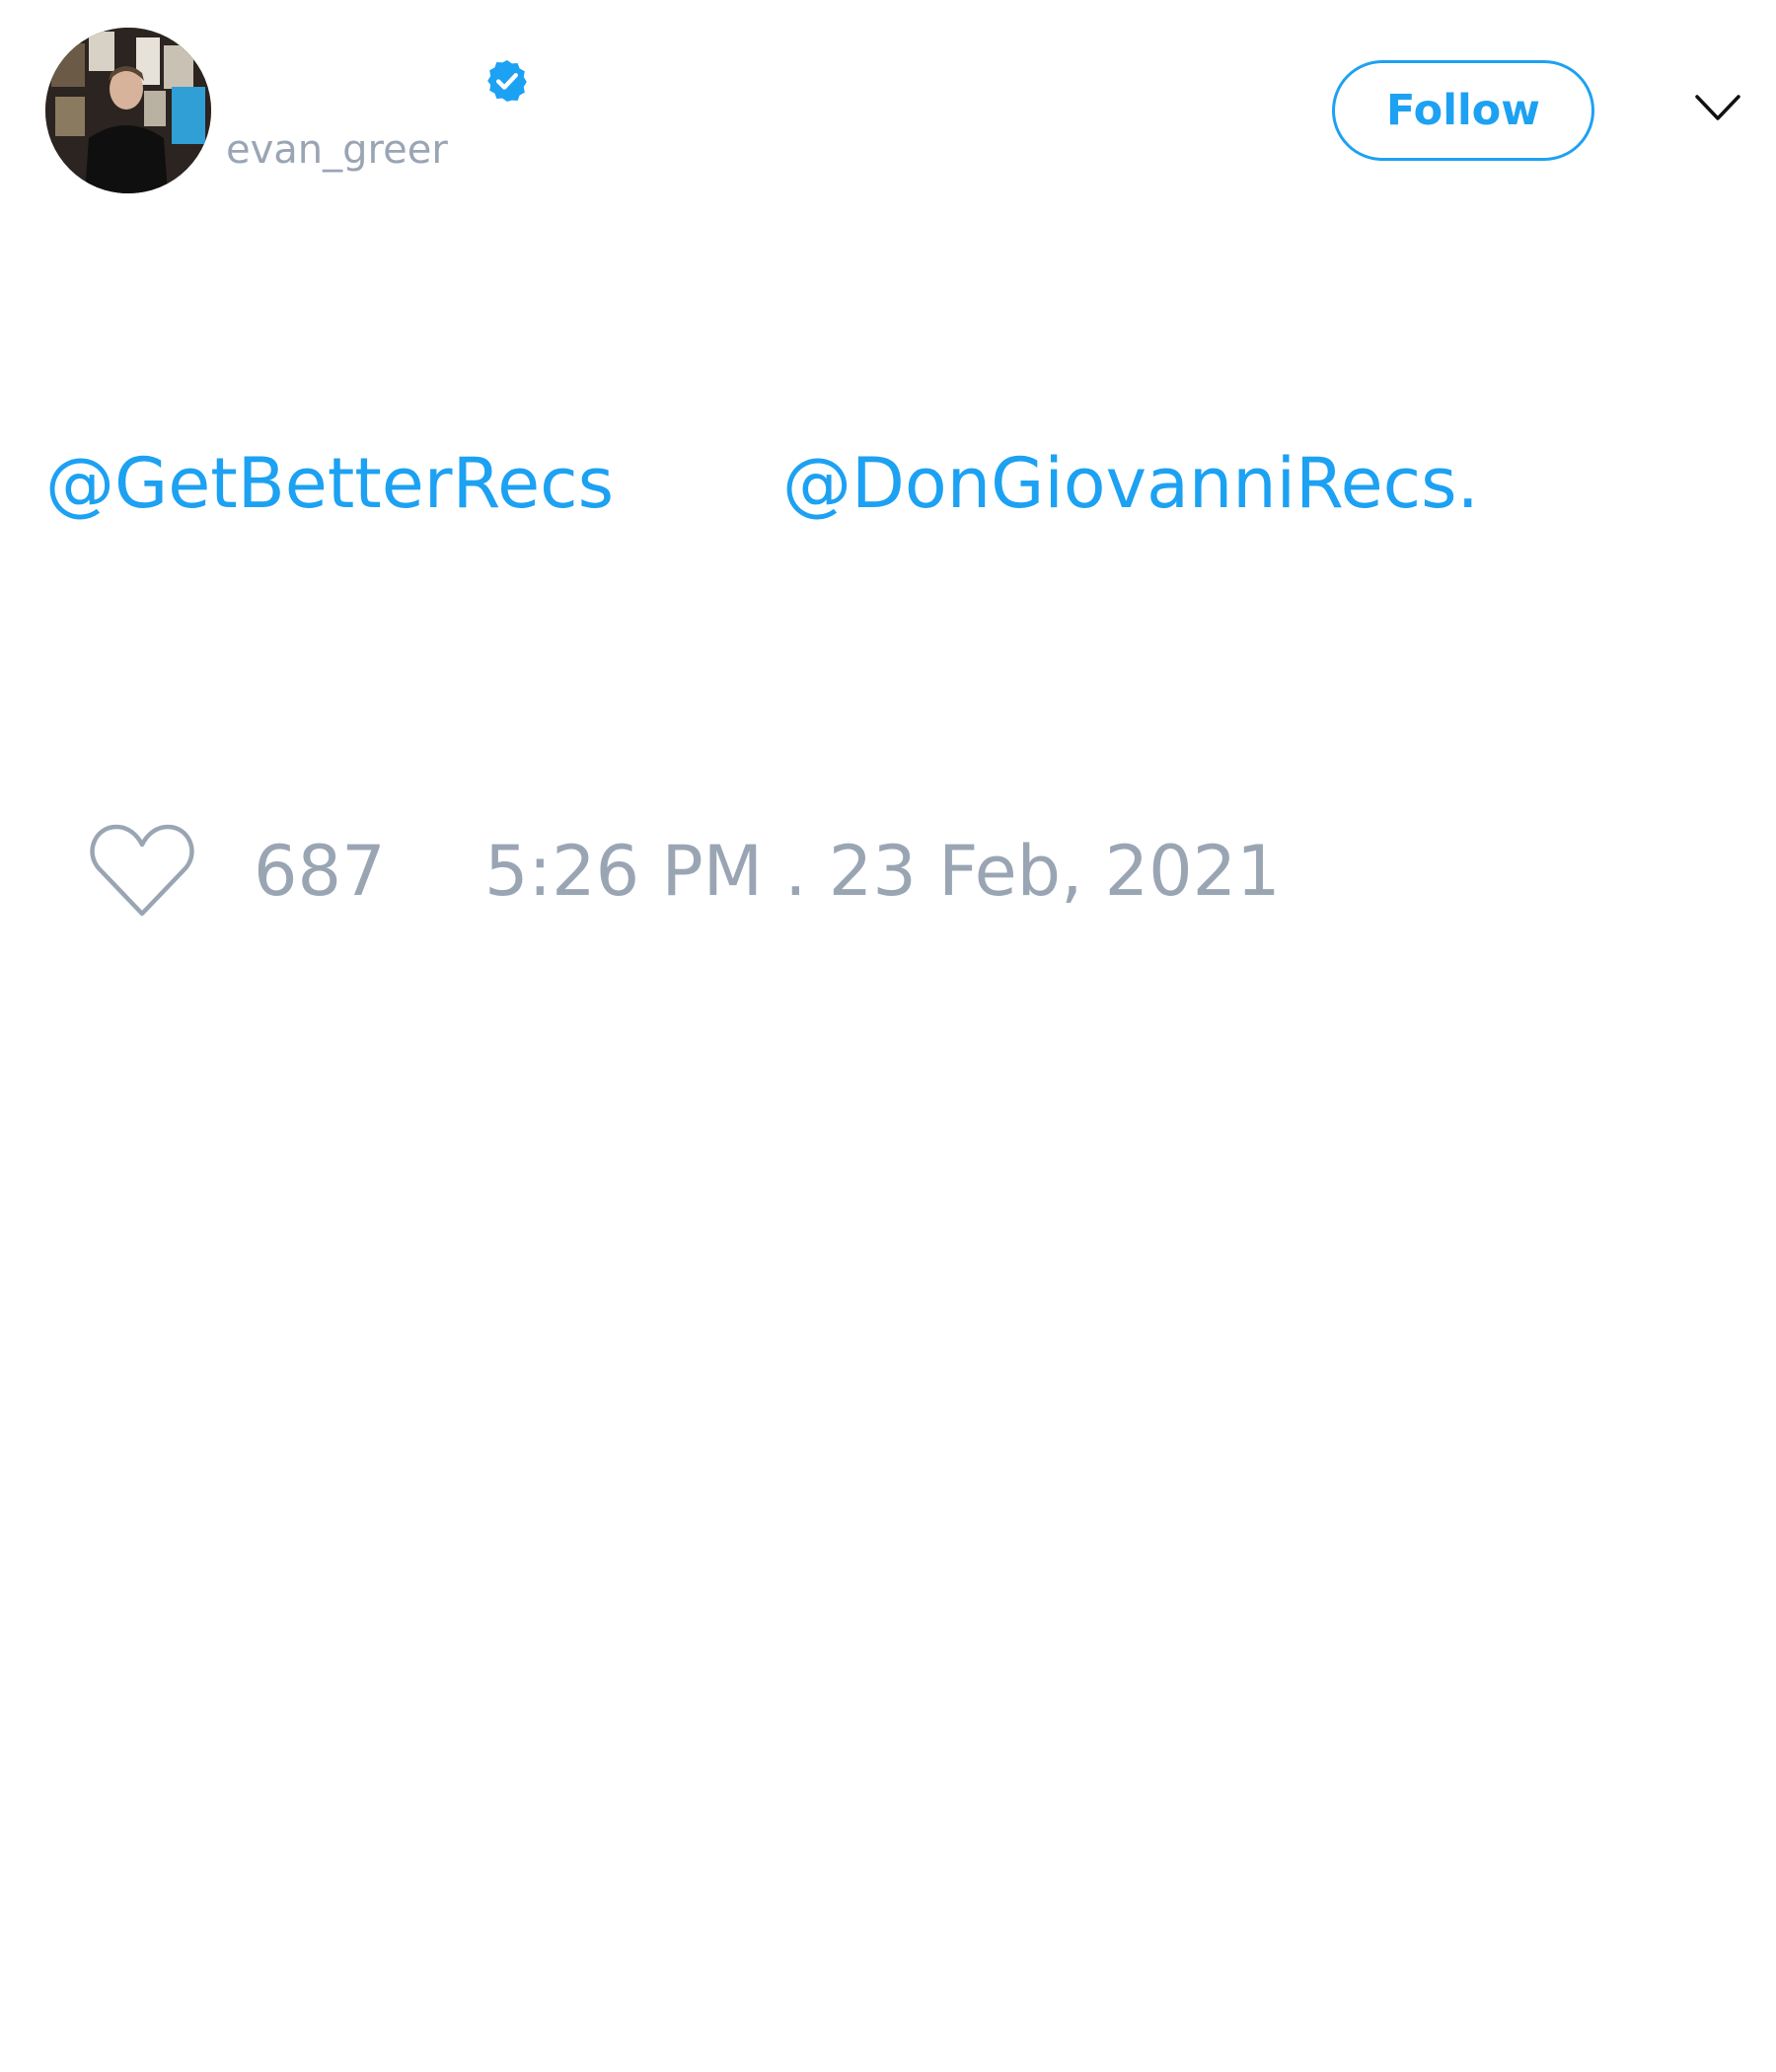 This screenshot has width=1776, height=2072. What do you see at coordinates (1130, 484) in the screenshot?
I see `mention-link: @DonGiovanniRecs.` at bounding box center [1130, 484].